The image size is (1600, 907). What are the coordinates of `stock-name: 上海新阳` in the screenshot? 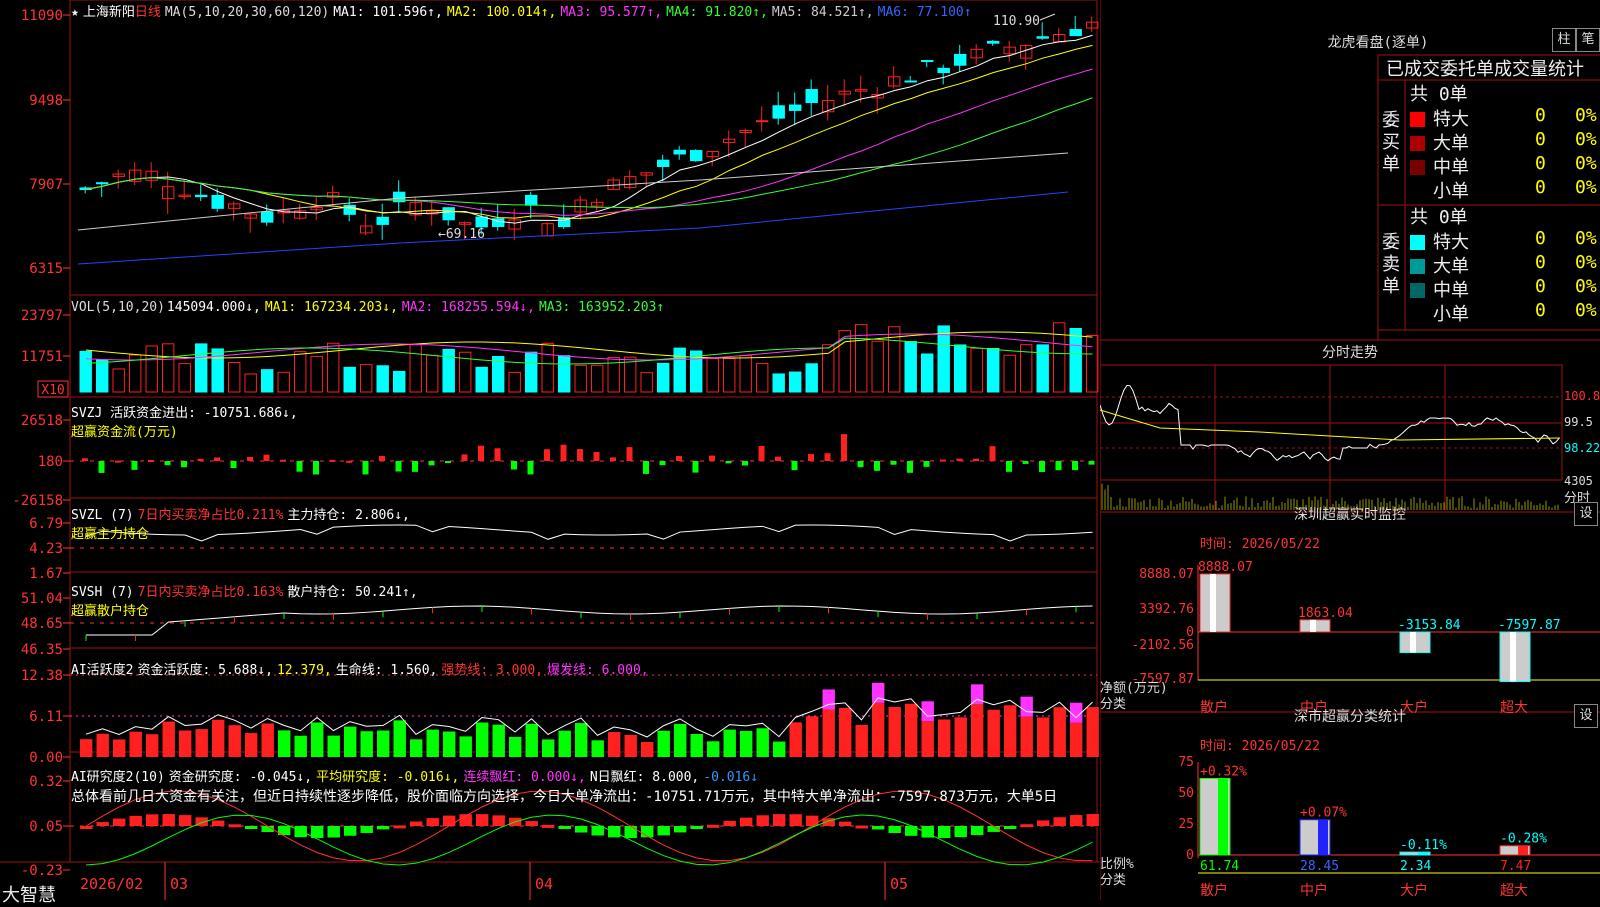 It's located at (108, 12).